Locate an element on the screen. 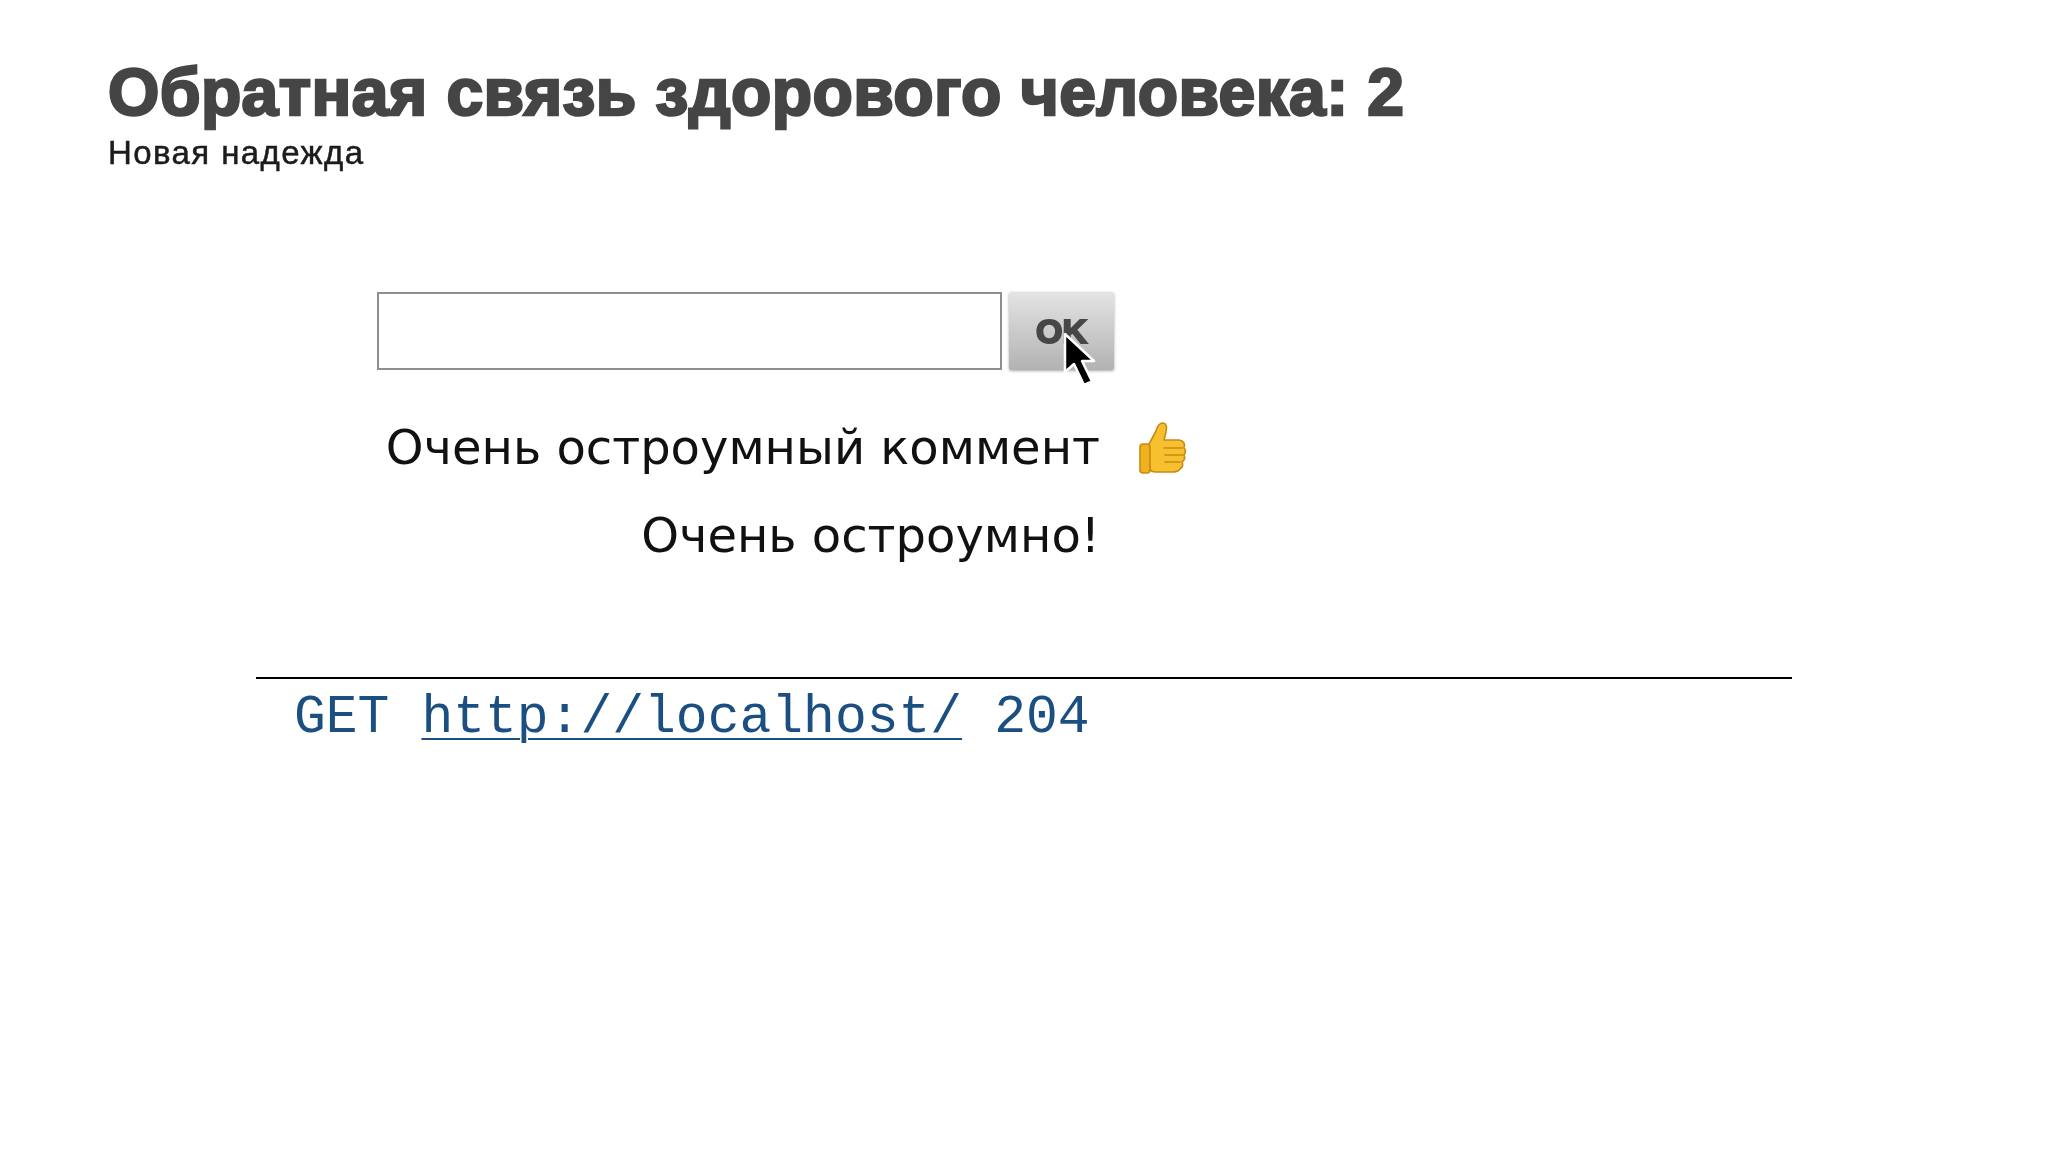 The height and width of the screenshot is (1152, 2048). slide-subtitle: Новая надежда is located at coordinates (236, 152).